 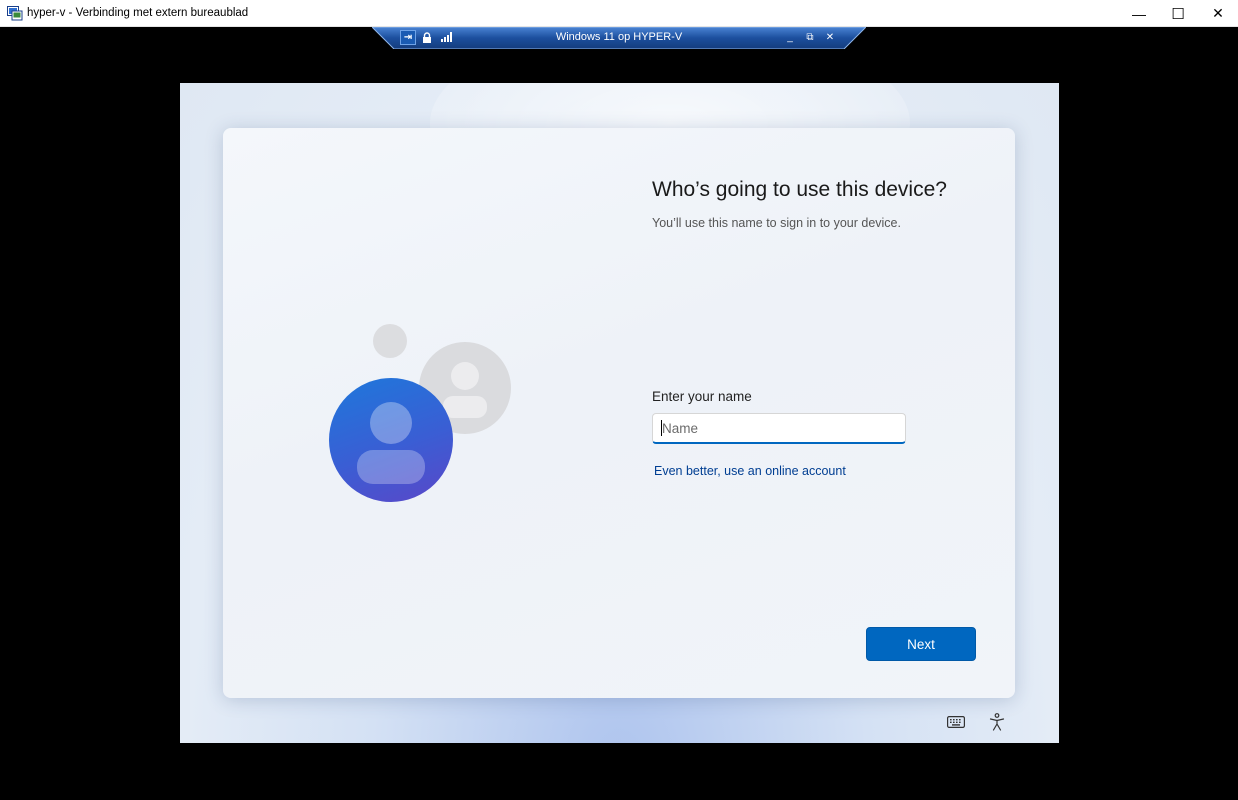 What do you see at coordinates (799, 189) in the screenshot?
I see `page-title: Who’s going to use this device?` at bounding box center [799, 189].